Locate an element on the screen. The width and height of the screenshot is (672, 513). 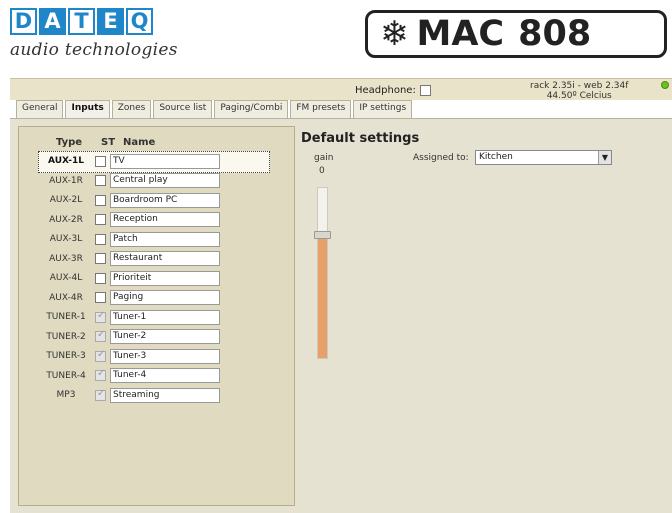
input-type: TUNER-4 is located at coordinates (66, 375).